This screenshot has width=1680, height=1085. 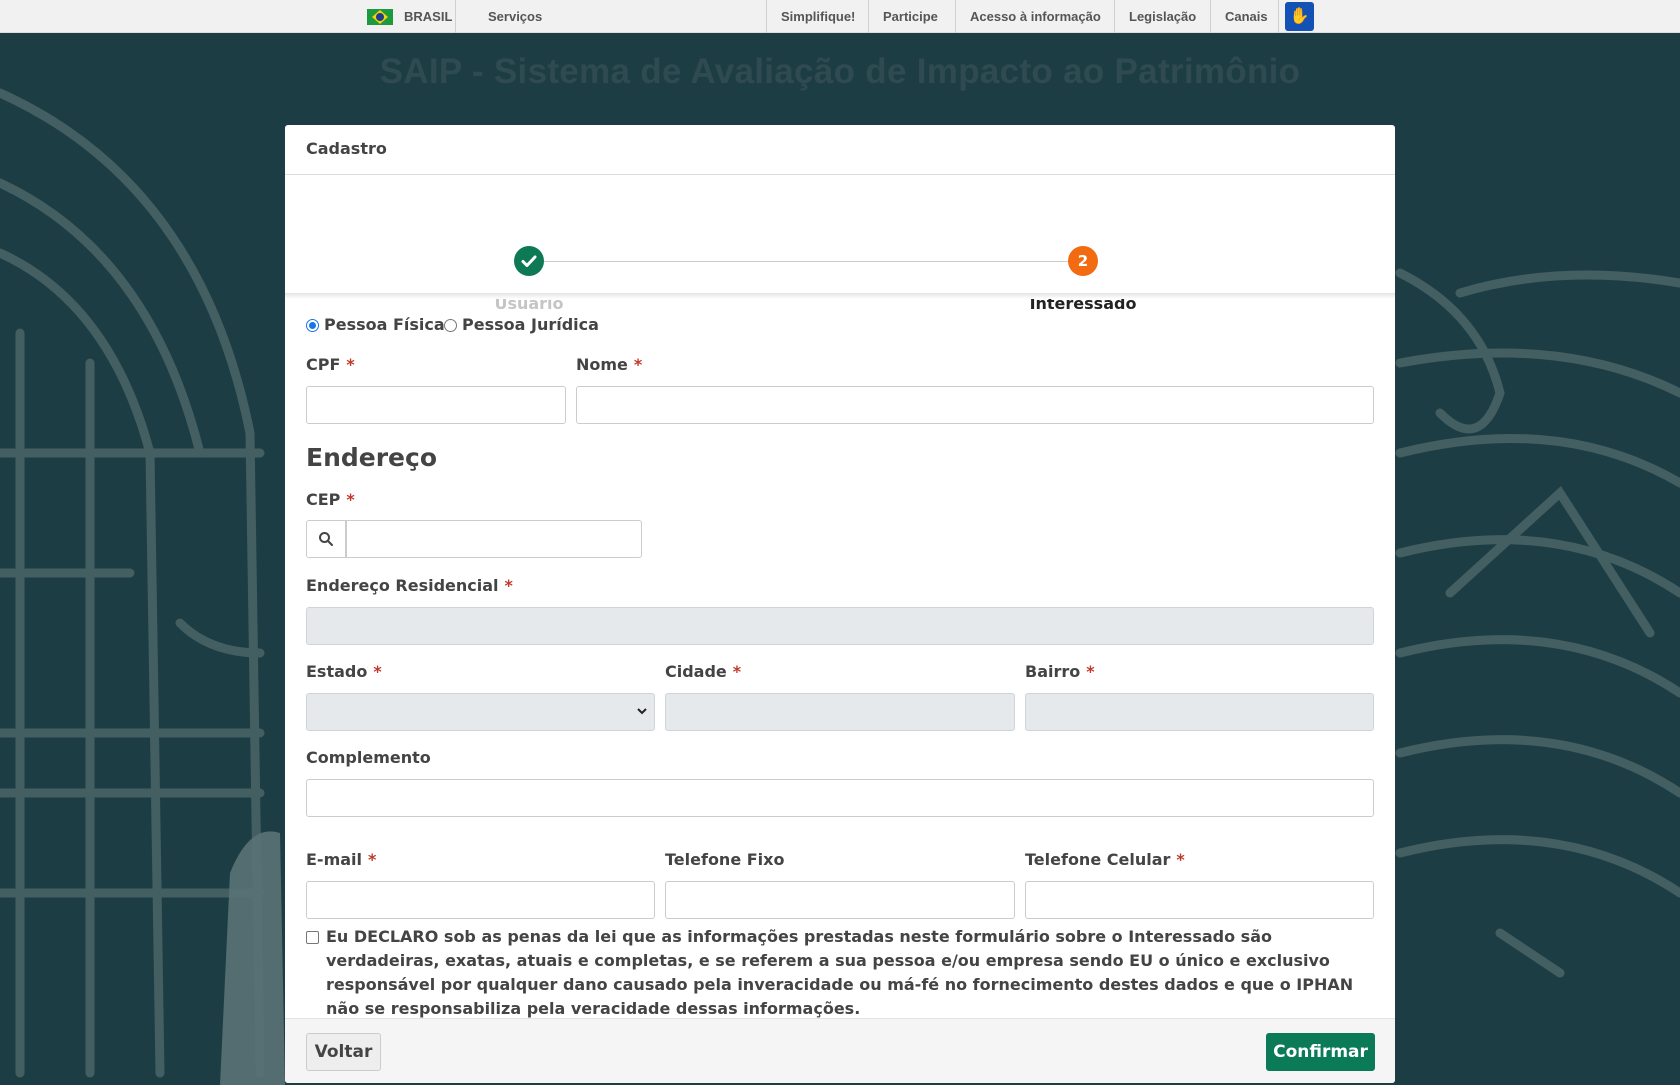 What do you see at coordinates (368, 757) in the screenshot?
I see `complemento-label: Complemento` at bounding box center [368, 757].